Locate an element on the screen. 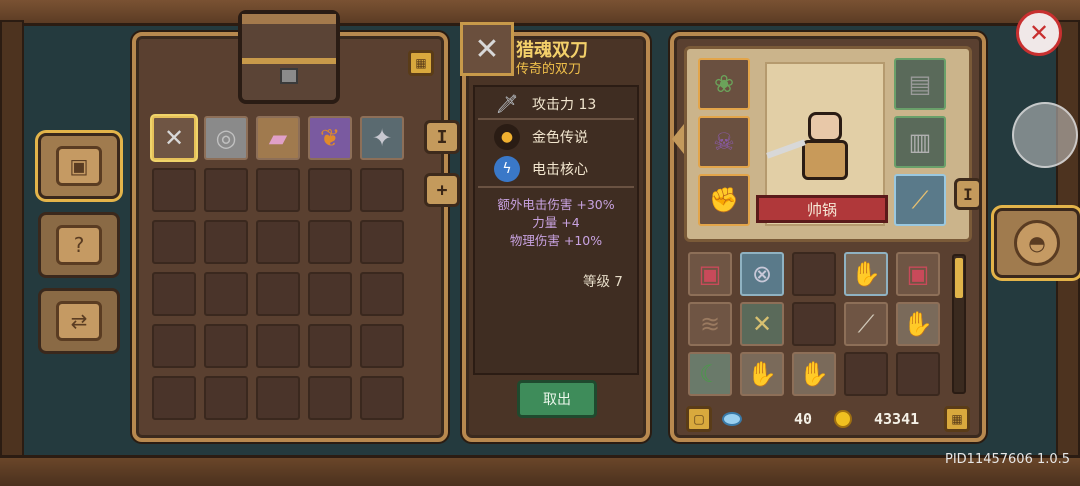 This screenshot has width=1080, height=486. hero-page-tab-label: I is located at coordinates (968, 194).